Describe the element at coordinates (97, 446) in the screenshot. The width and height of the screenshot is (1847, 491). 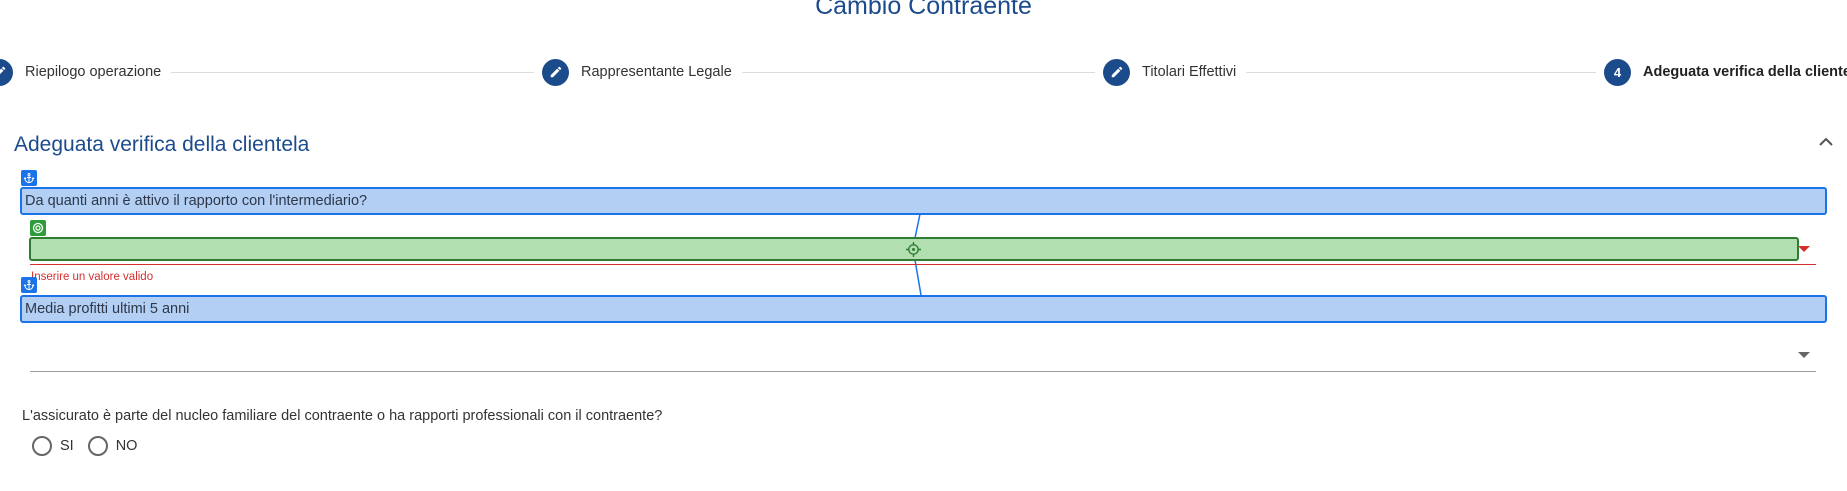
I see `radio-no` at that location.